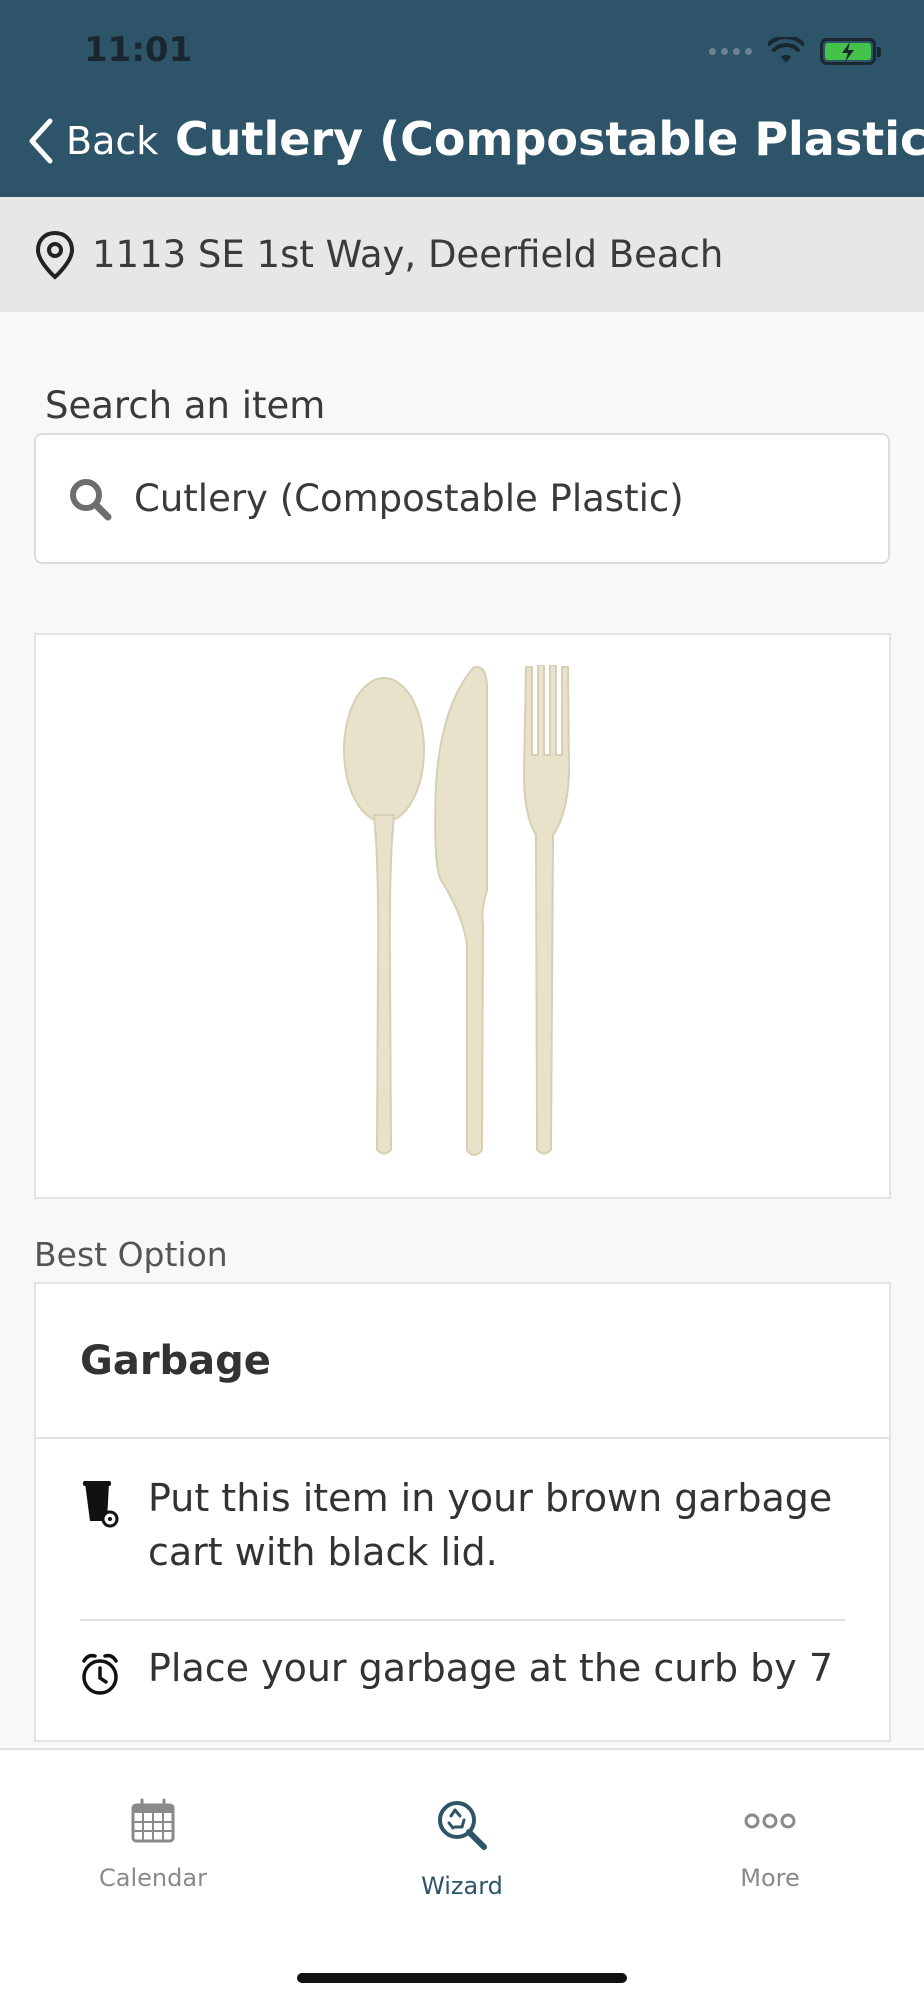 The image size is (924, 2000). Describe the element at coordinates (462, 1361) in the screenshot. I see `option-header: Garbage` at that location.